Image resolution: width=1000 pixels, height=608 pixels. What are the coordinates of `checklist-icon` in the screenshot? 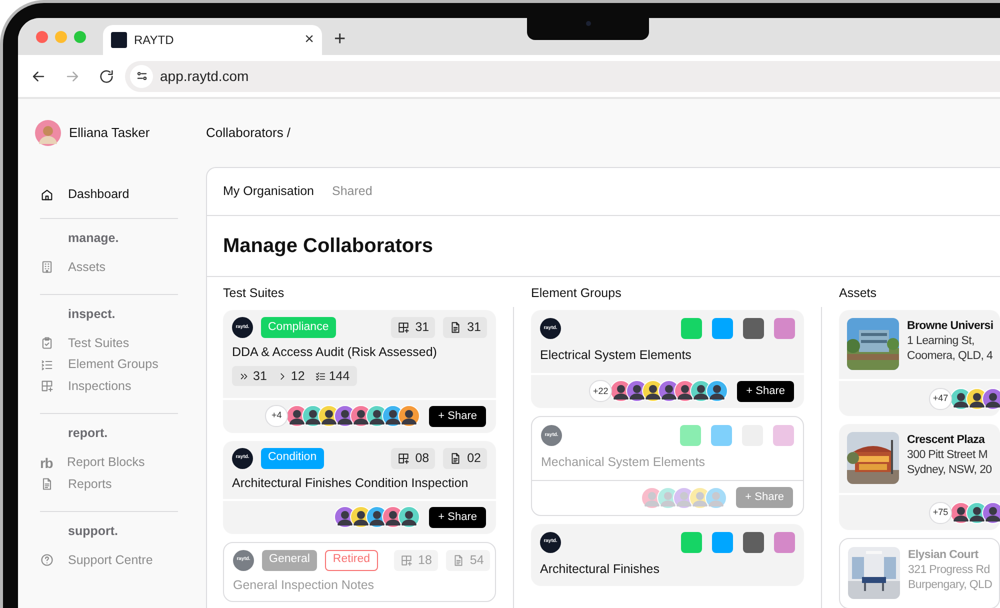 It's located at (320, 376).